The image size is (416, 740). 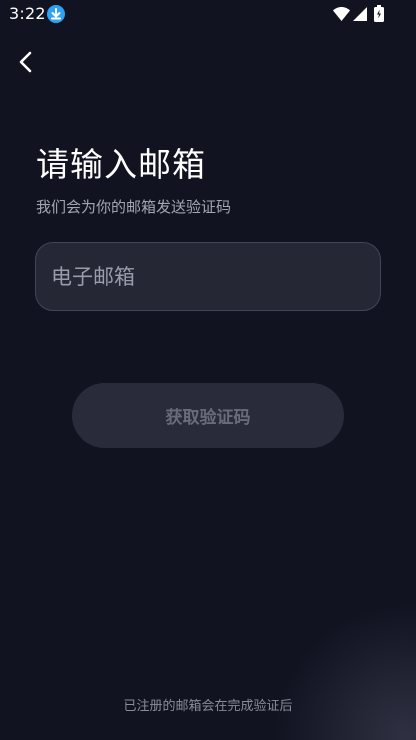 What do you see at coordinates (341, 15) in the screenshot?
I see `wifi-icon` at bounding box center [341, 15].